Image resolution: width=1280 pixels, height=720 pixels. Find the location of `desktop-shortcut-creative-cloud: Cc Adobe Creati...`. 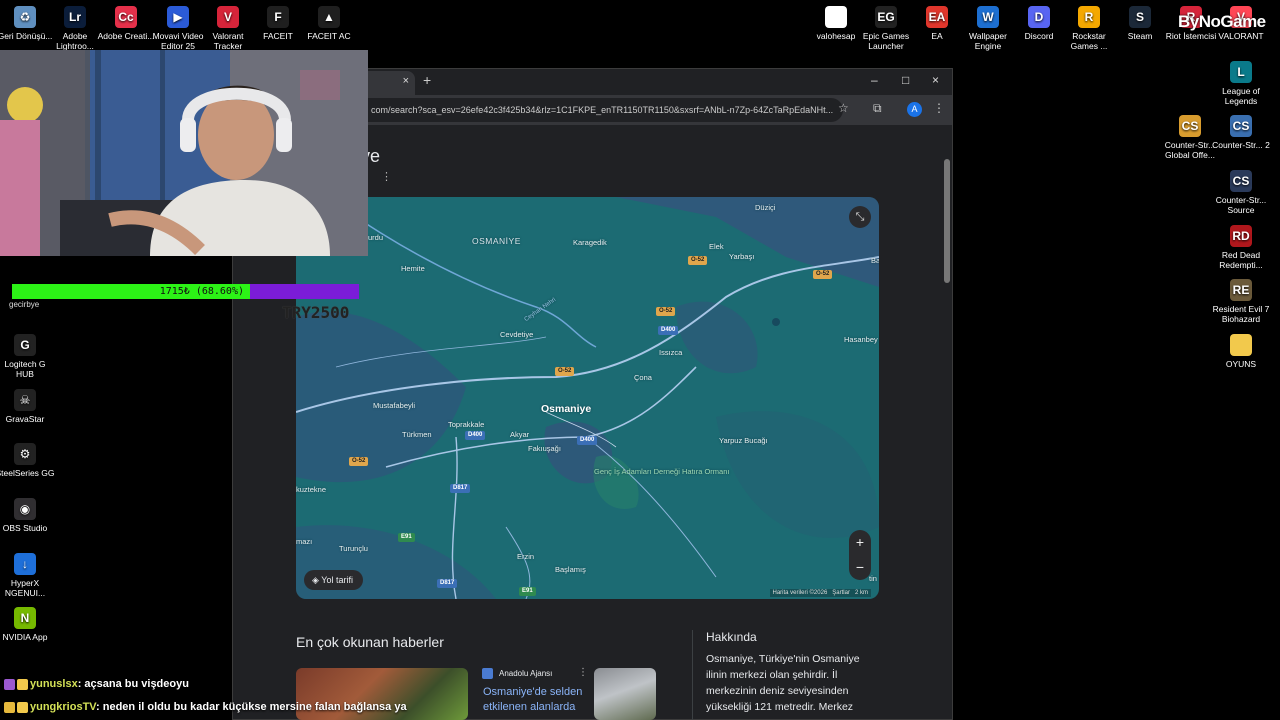

desktop-shortcut-creative-cloud: Cc Adobe Creati... is located at coordinates (126, 23).